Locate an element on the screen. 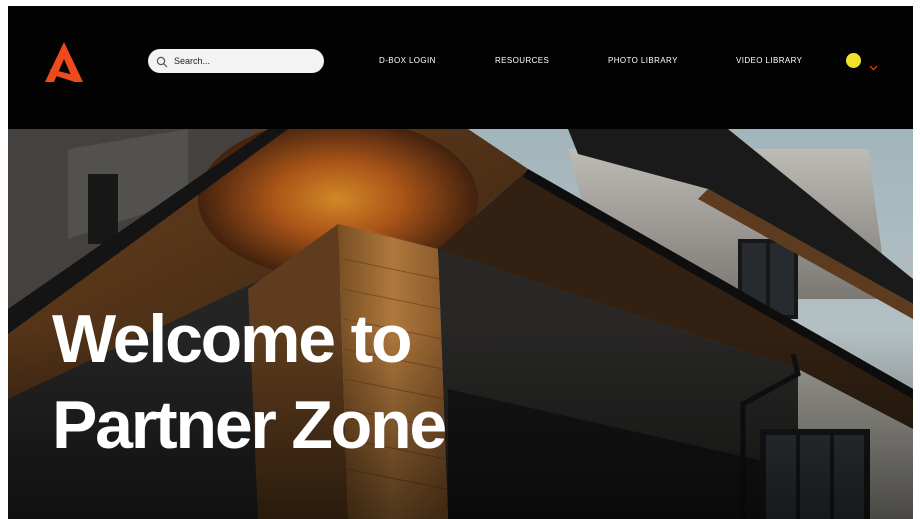  search-box is located at coordinates (236, 61).